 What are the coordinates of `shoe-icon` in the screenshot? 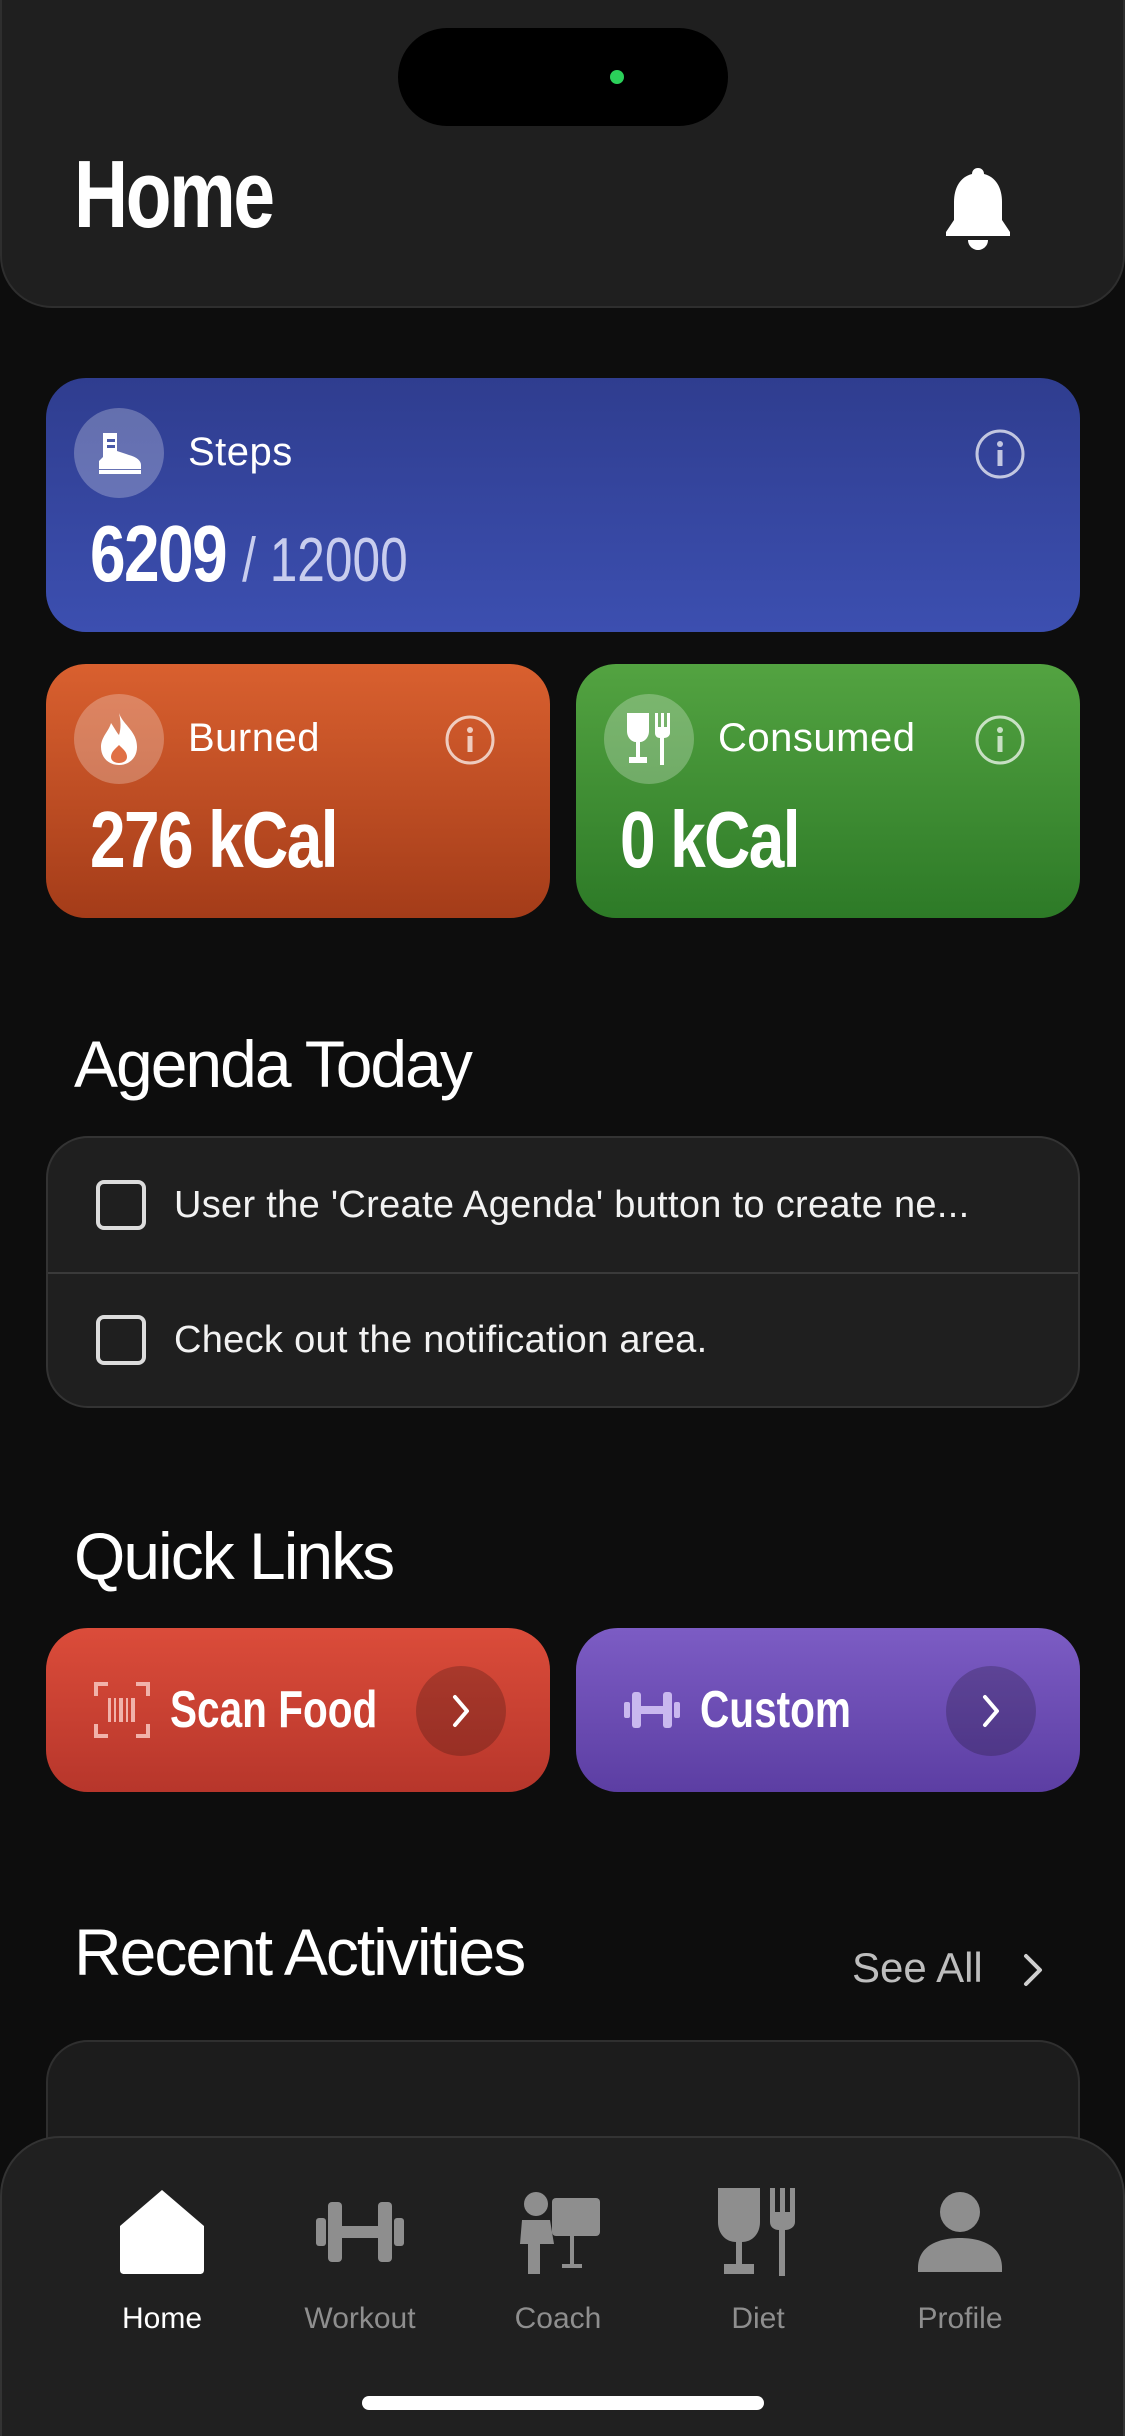 It's located at (119, 453).